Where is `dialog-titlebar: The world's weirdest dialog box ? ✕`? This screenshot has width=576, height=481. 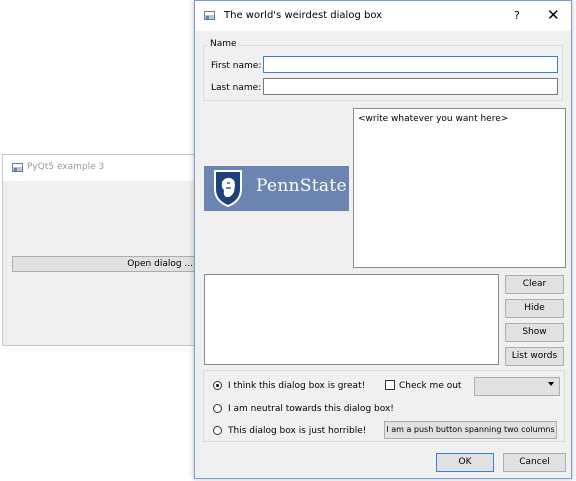 dialog-titlebar: The world's weirdest dialog box ? ✕ is located at coordinates (383, 16).